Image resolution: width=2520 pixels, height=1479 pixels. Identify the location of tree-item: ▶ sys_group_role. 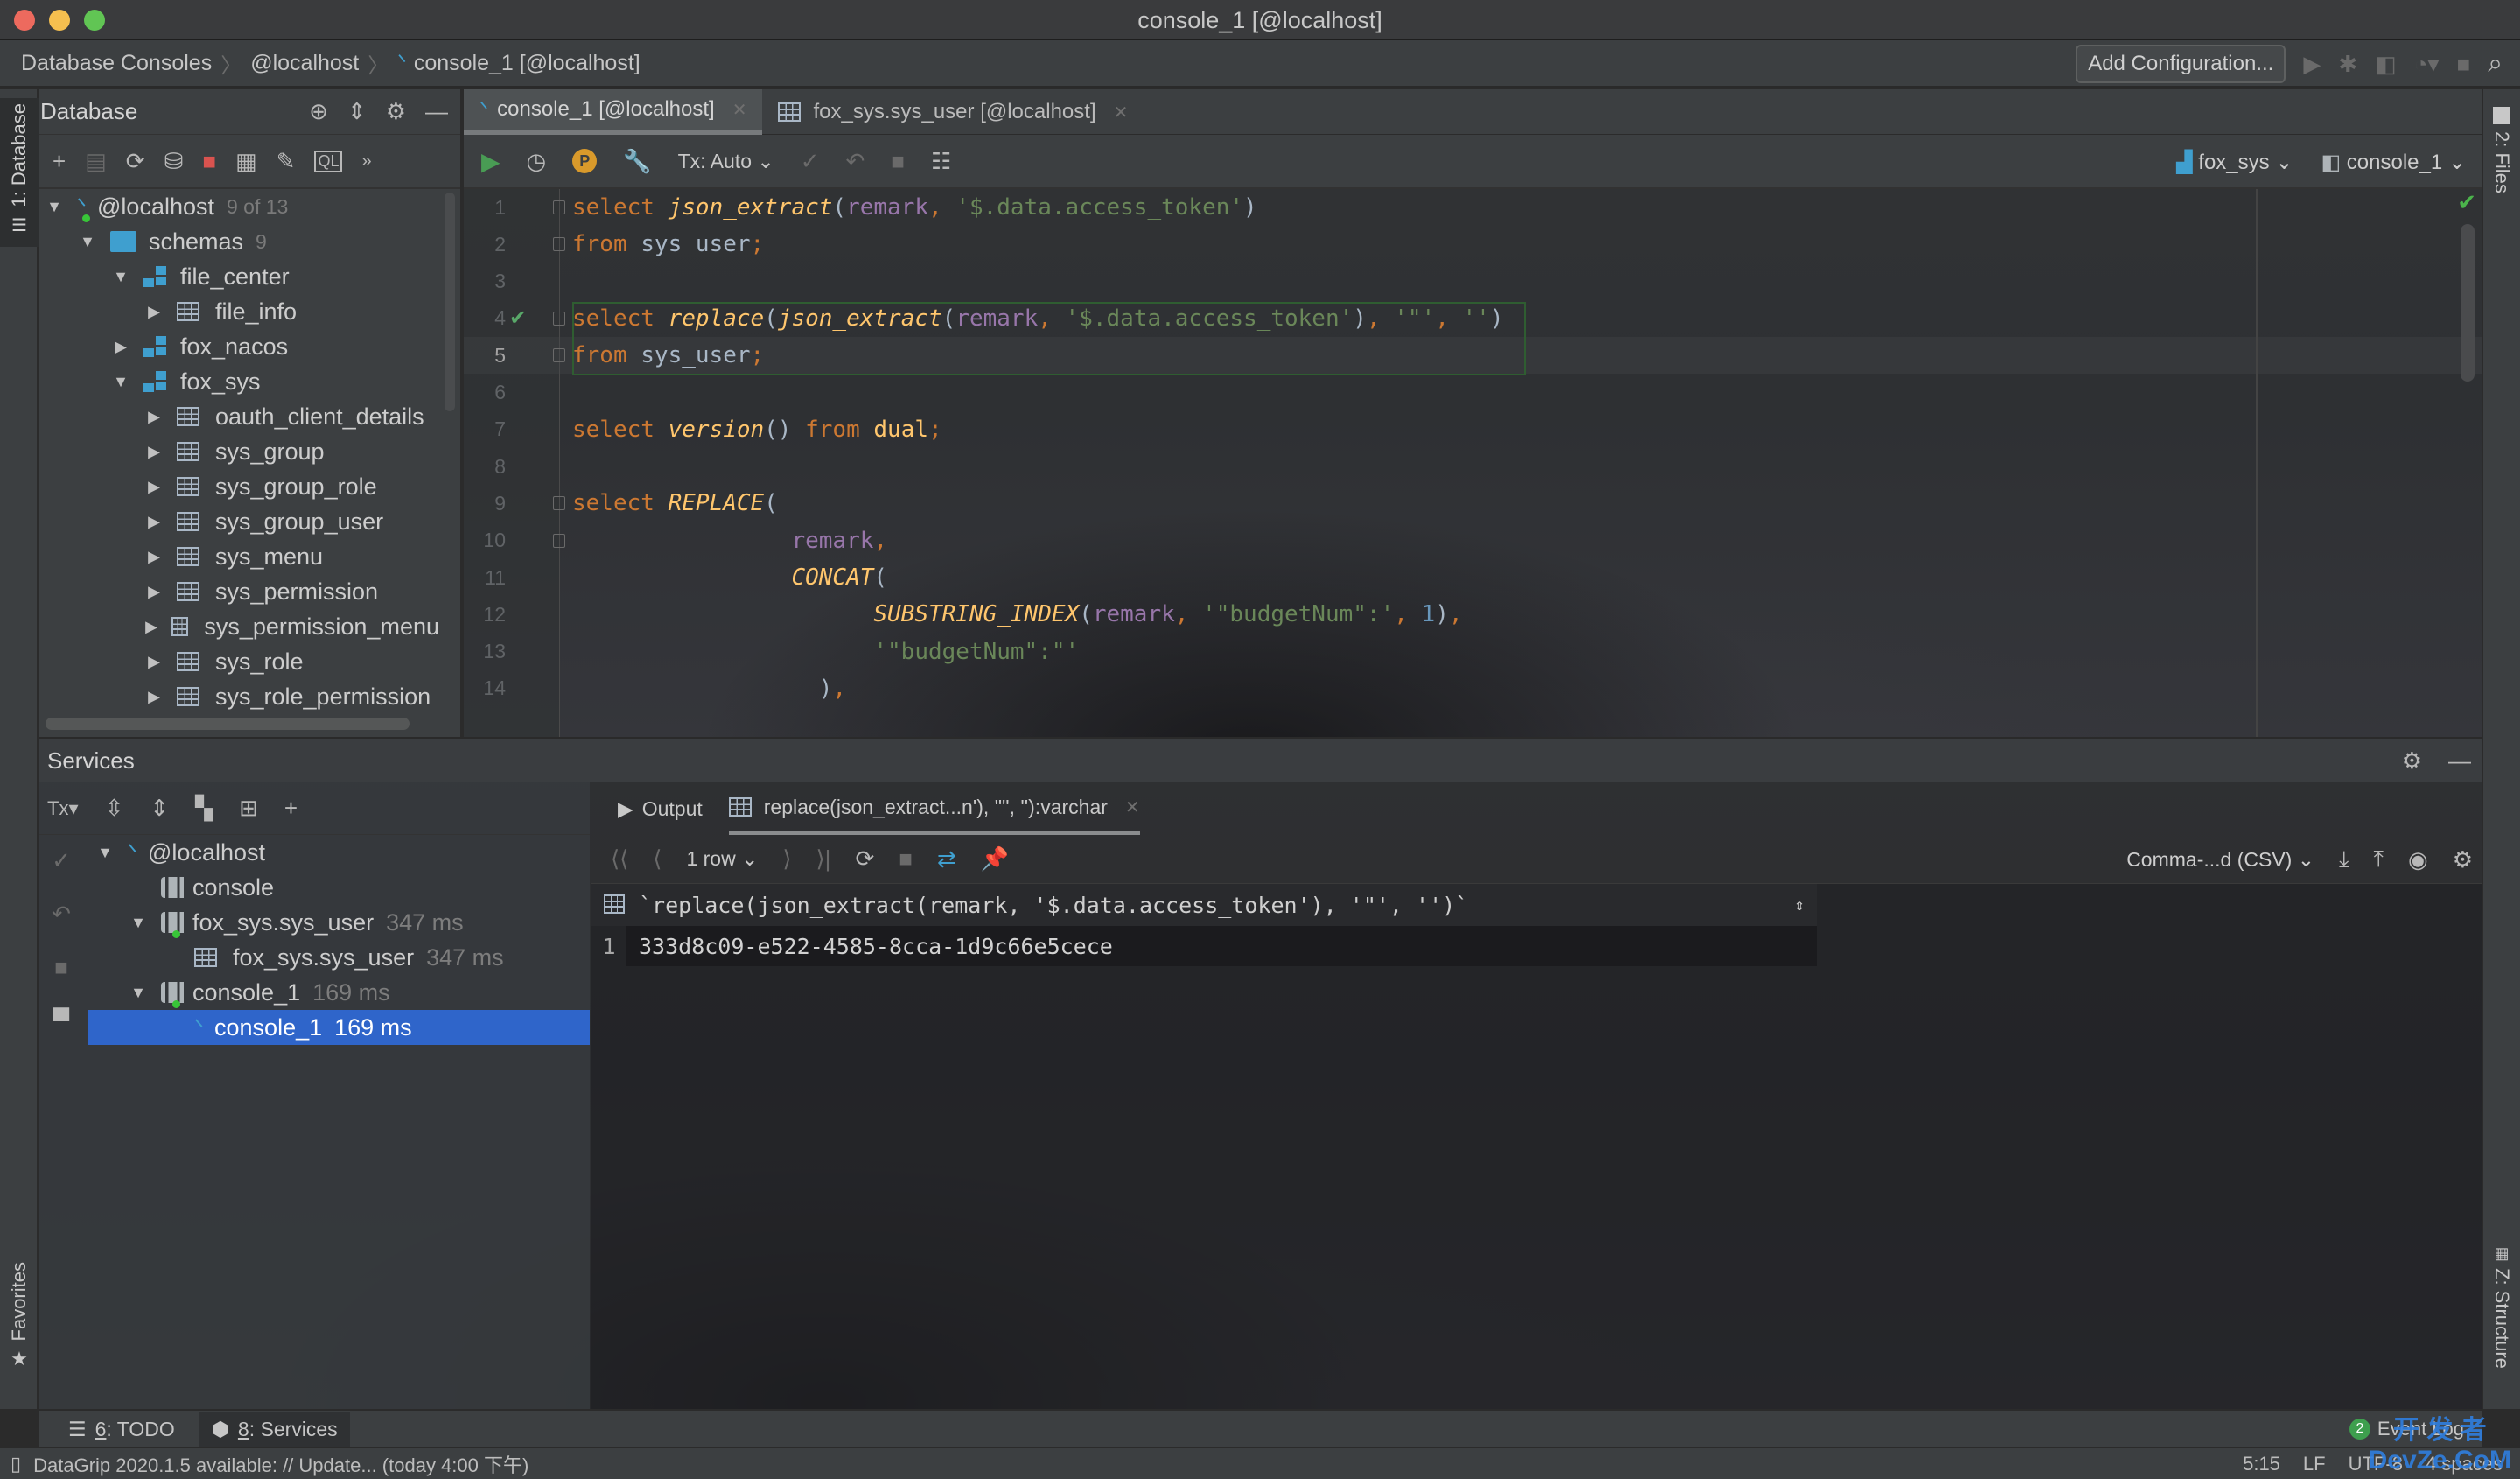
(238, 487).